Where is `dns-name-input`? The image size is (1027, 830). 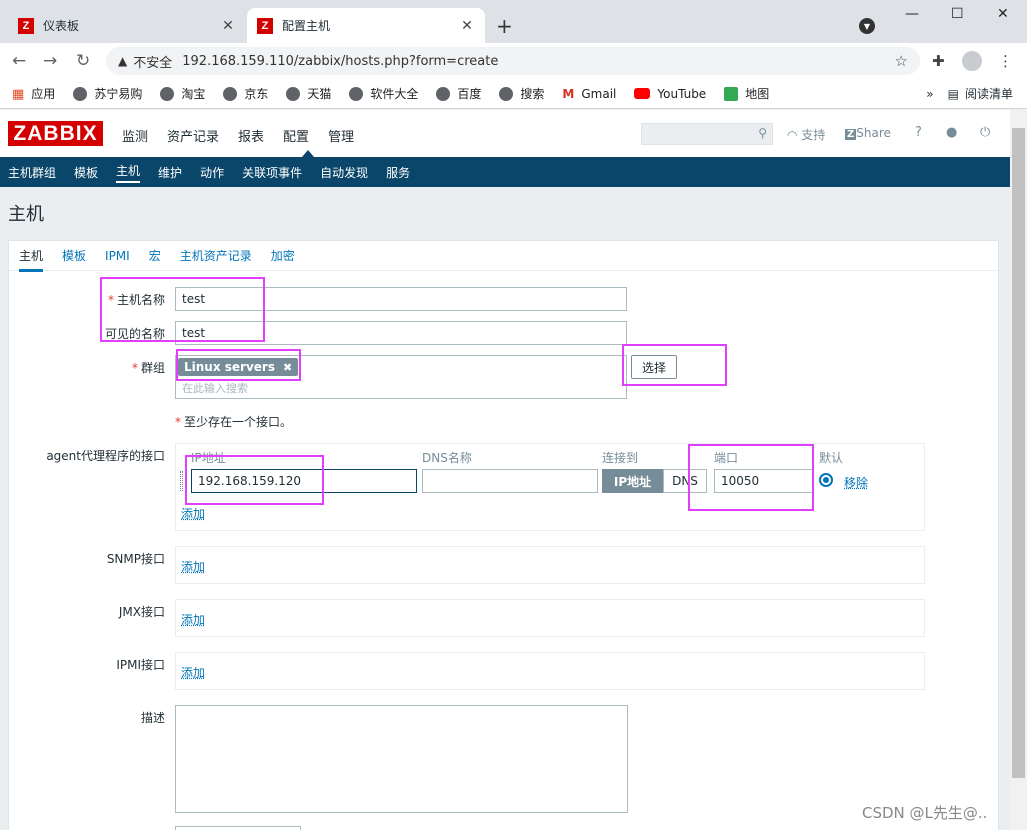 dns-name-input is located at coordinates (510, 481).